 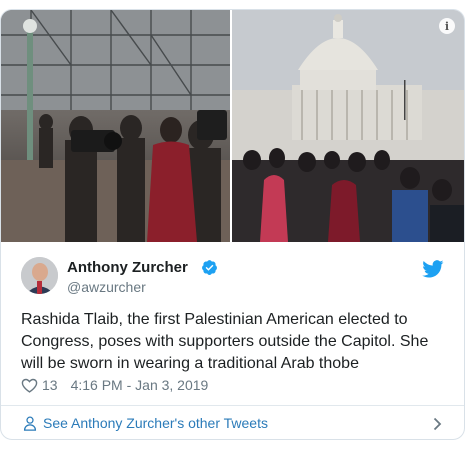 What do you see at coordinates (433, 269) in the screenshot?
I see `twitter-bird-icon` at bounding box center [433, 269].